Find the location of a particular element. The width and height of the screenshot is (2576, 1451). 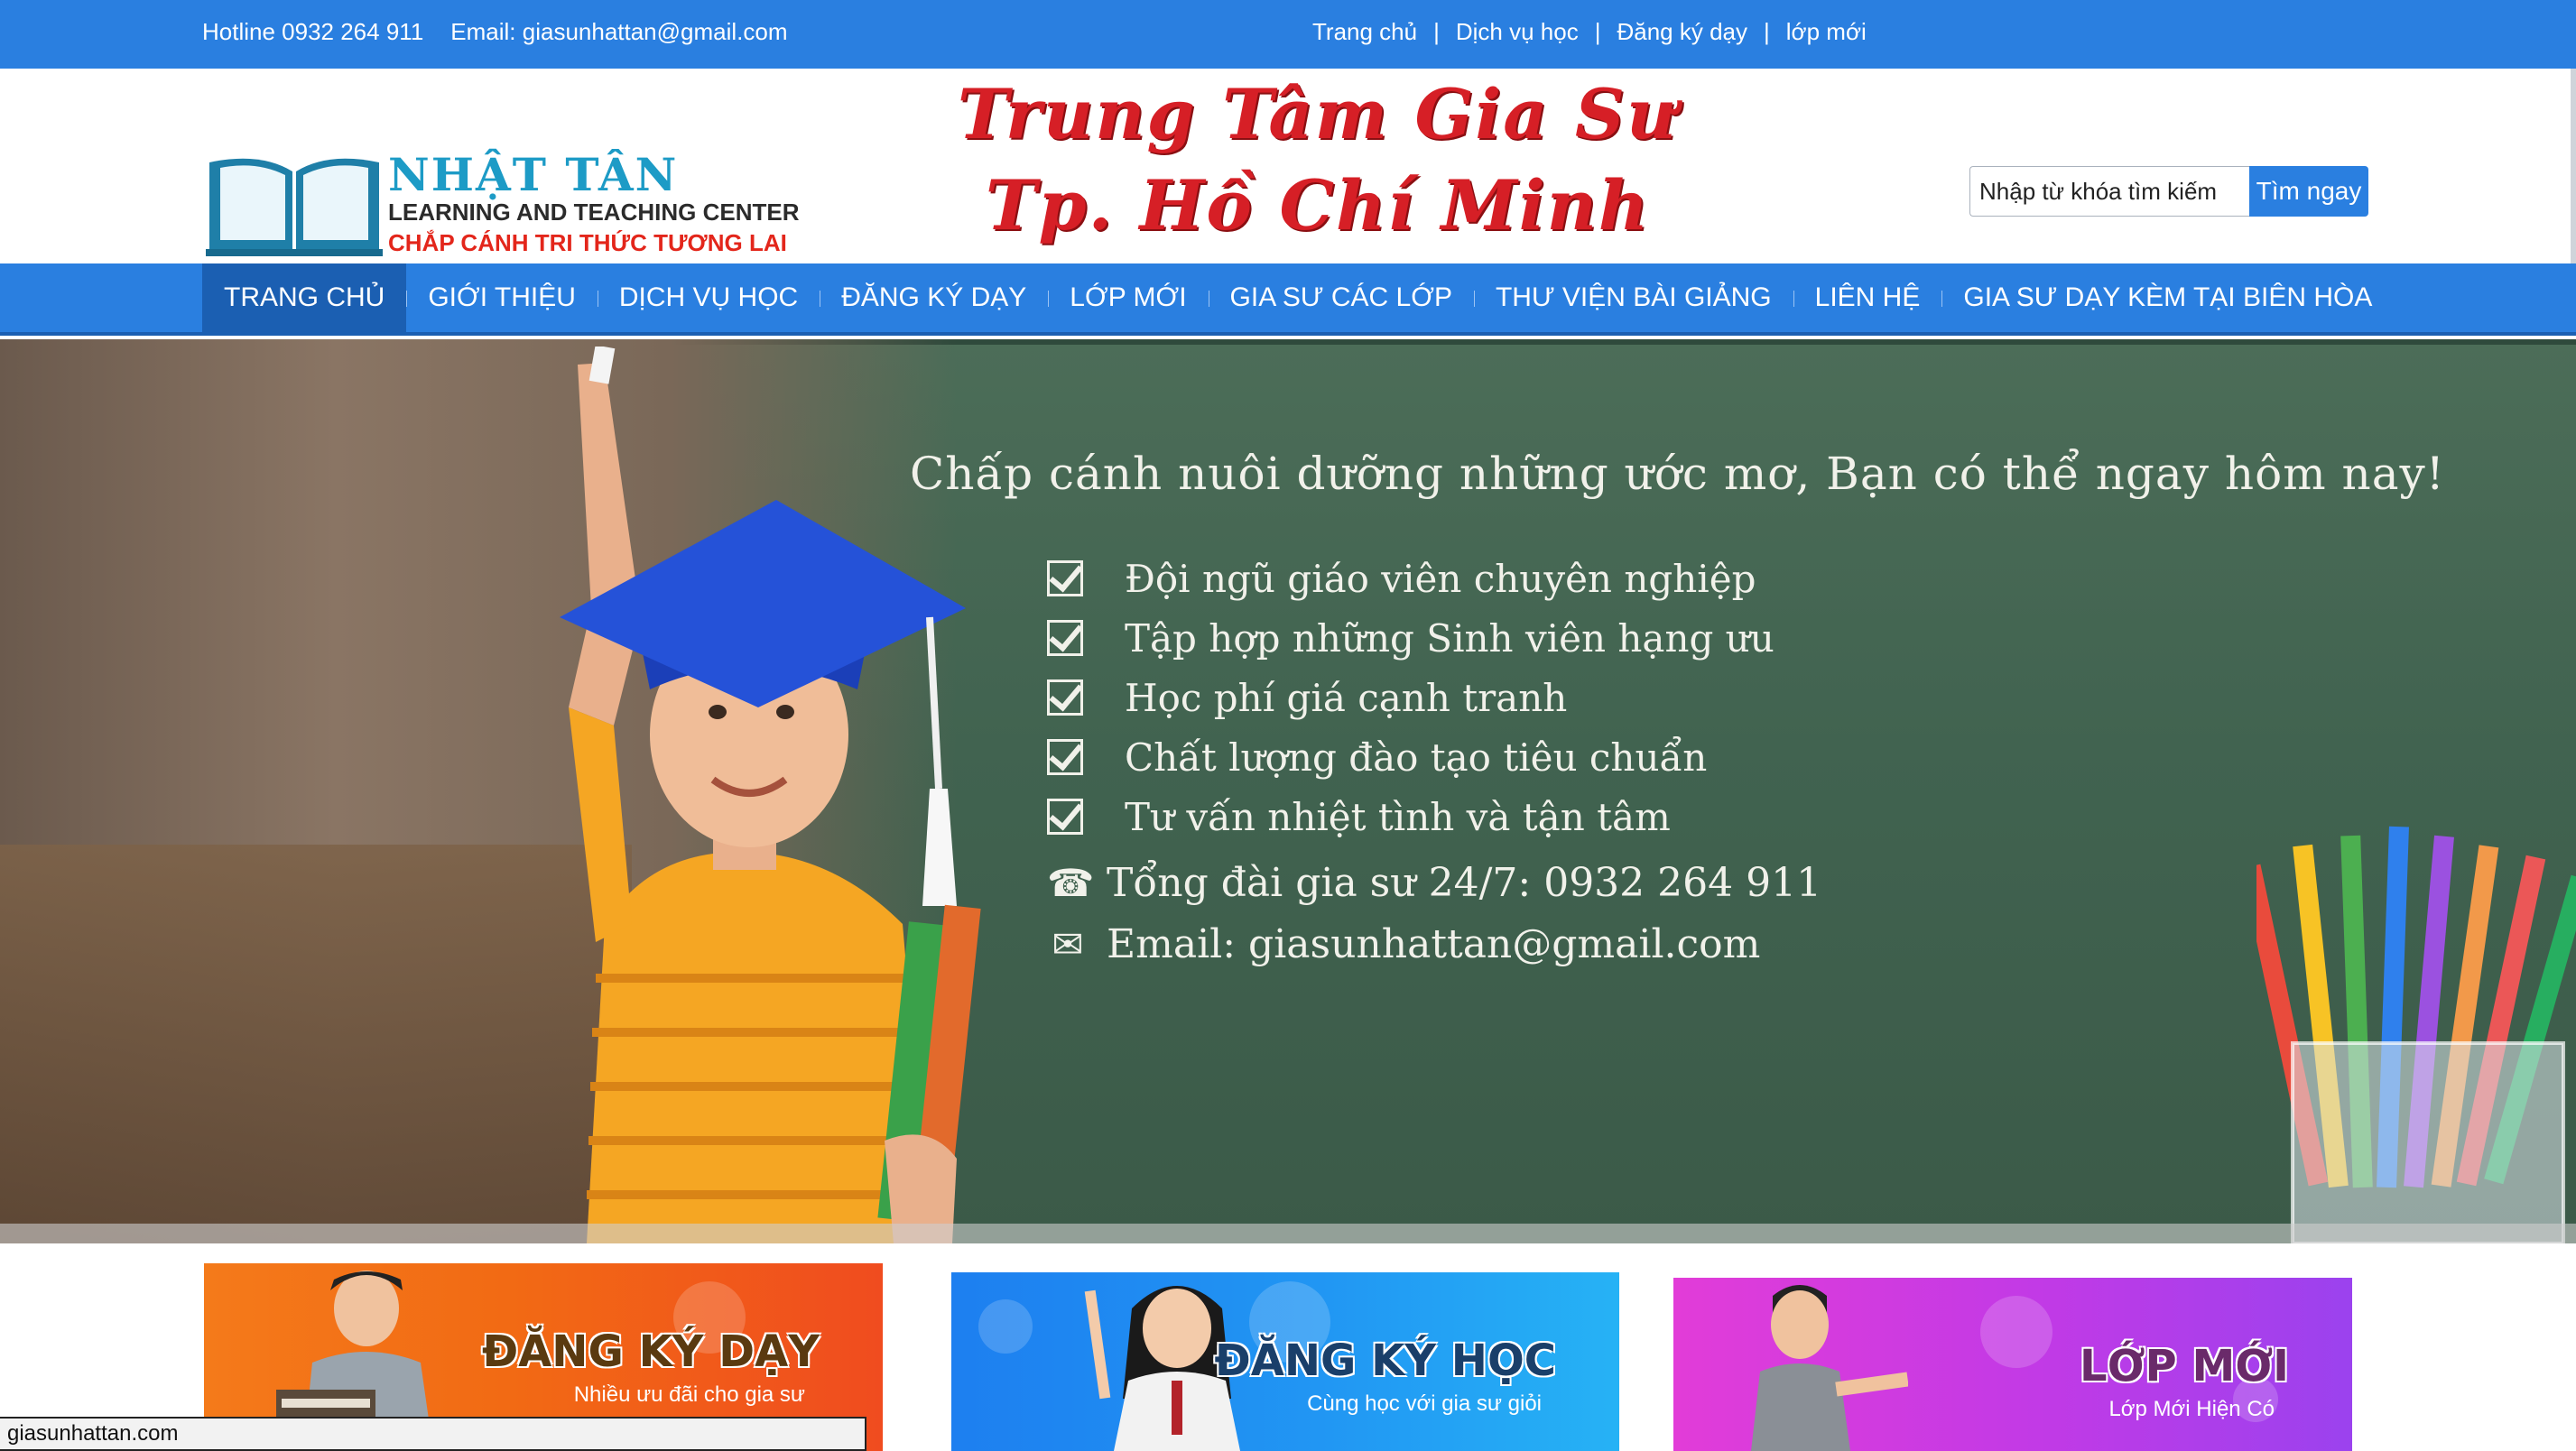

nav-item-register-teach: ĐĂNG KÝ DẠY is located at coordinates (934, 297).